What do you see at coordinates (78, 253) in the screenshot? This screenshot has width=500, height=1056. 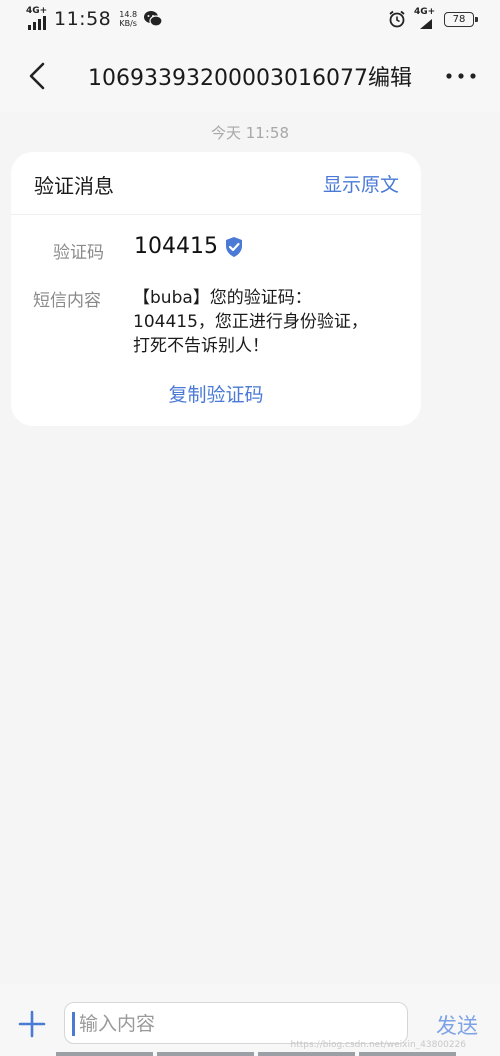 I see `code-label: 验证码` at bounding box center [78, 253].